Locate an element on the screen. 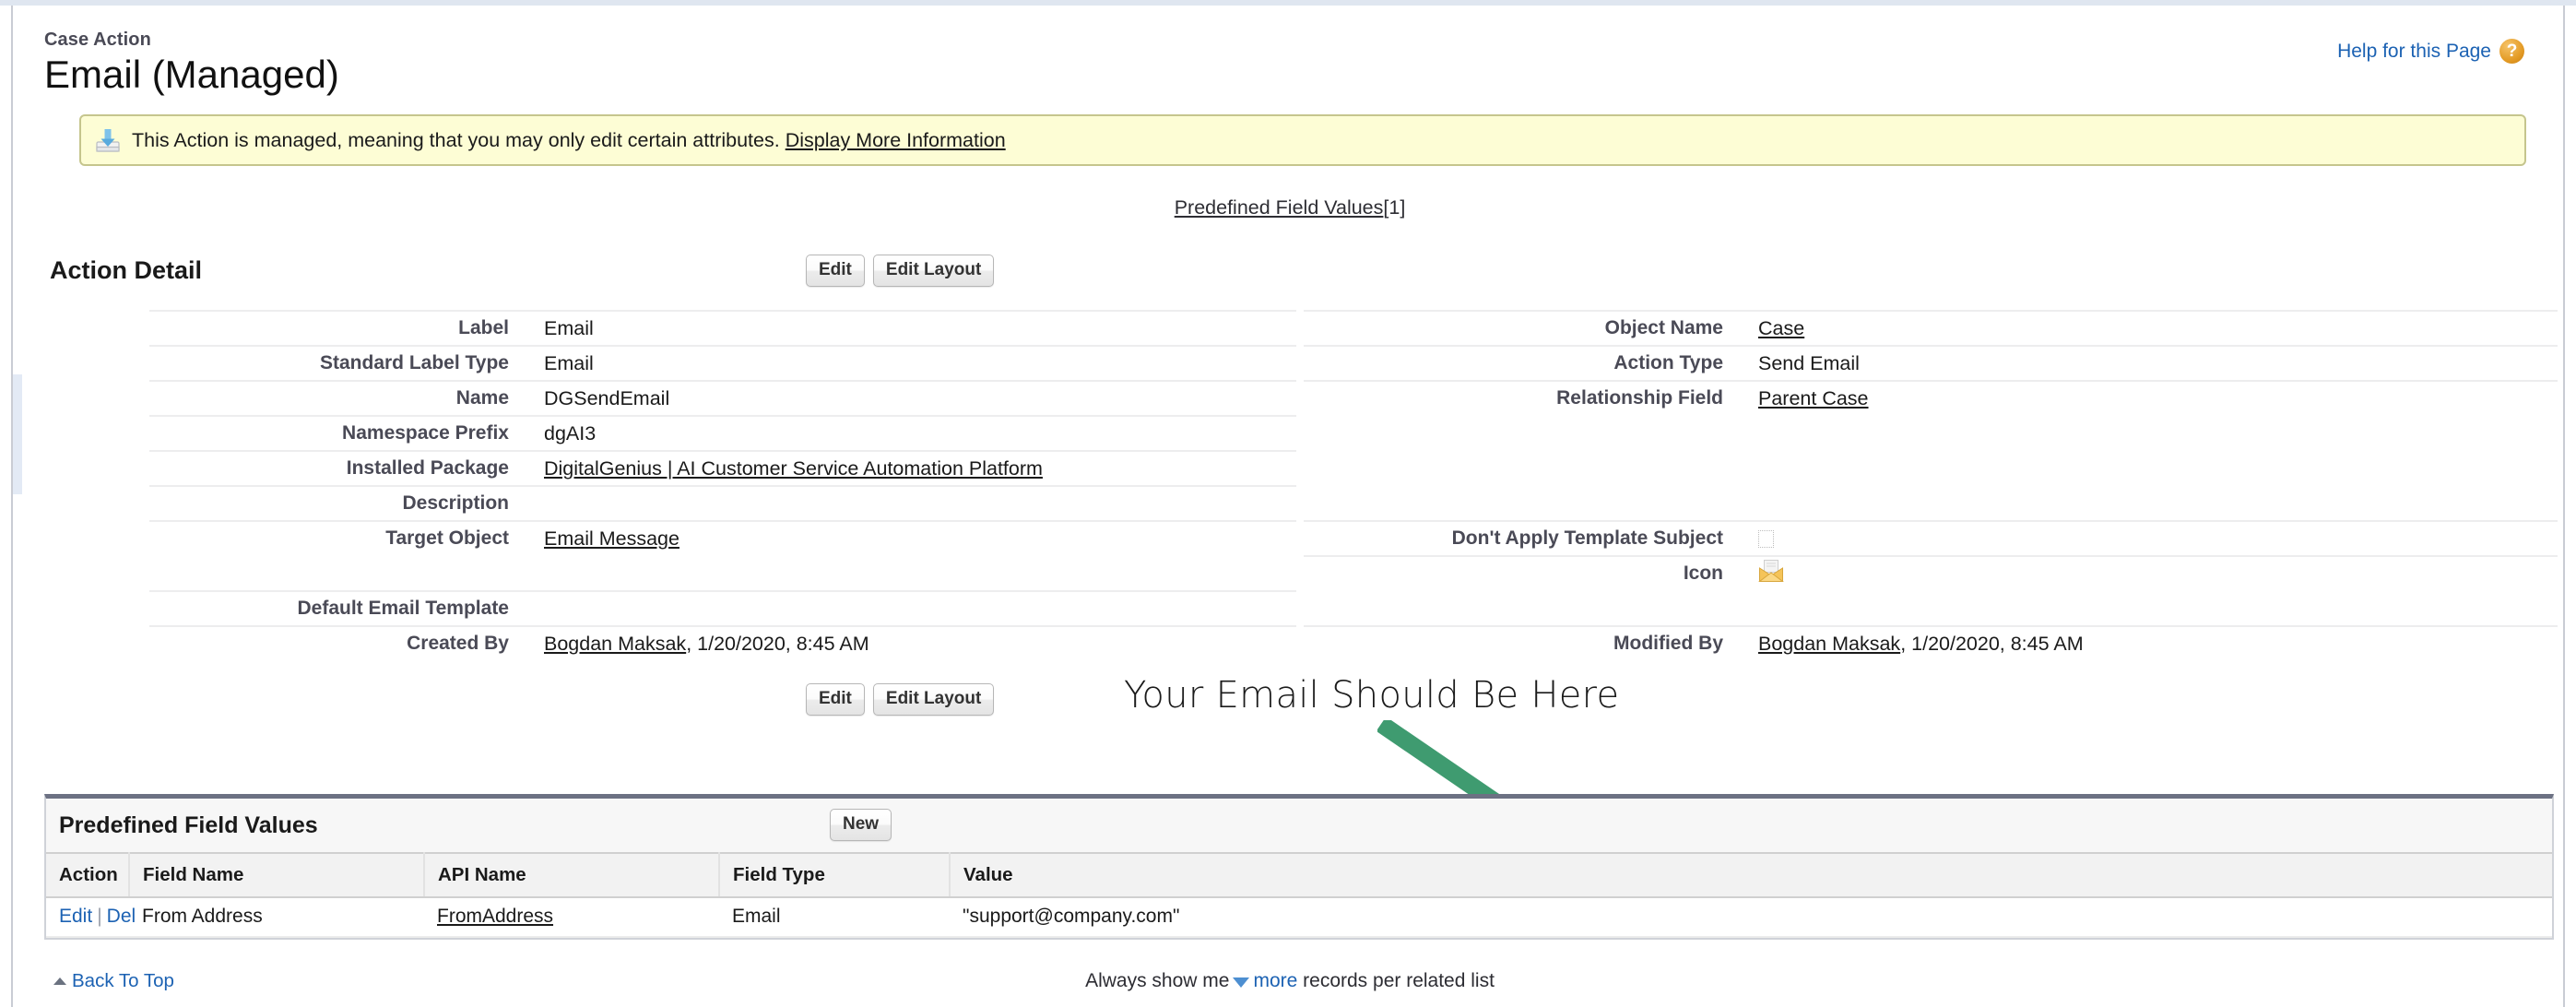 The image size is (2576, 1007). field-value: Email is located at coordinates (569, 363).